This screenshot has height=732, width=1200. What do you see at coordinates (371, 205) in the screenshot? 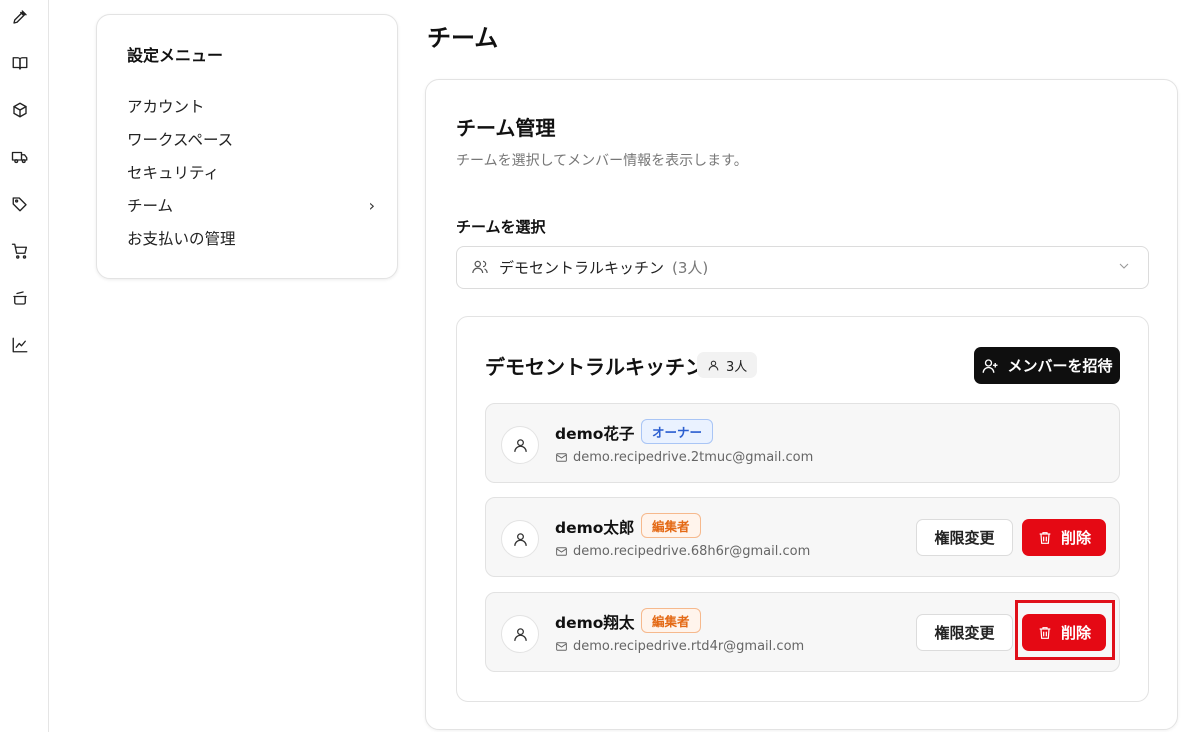
I see `chevron-right-icon: ›` at bounding box center [371, 205].